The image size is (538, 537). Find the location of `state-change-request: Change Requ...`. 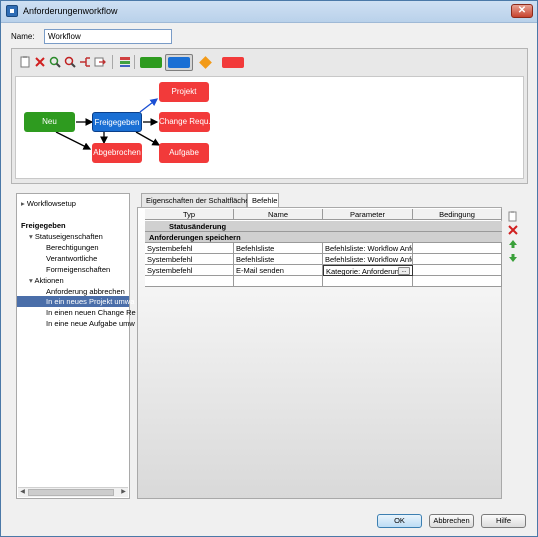

state-change-request: Change Requ... is located at coordinates (184, 122).